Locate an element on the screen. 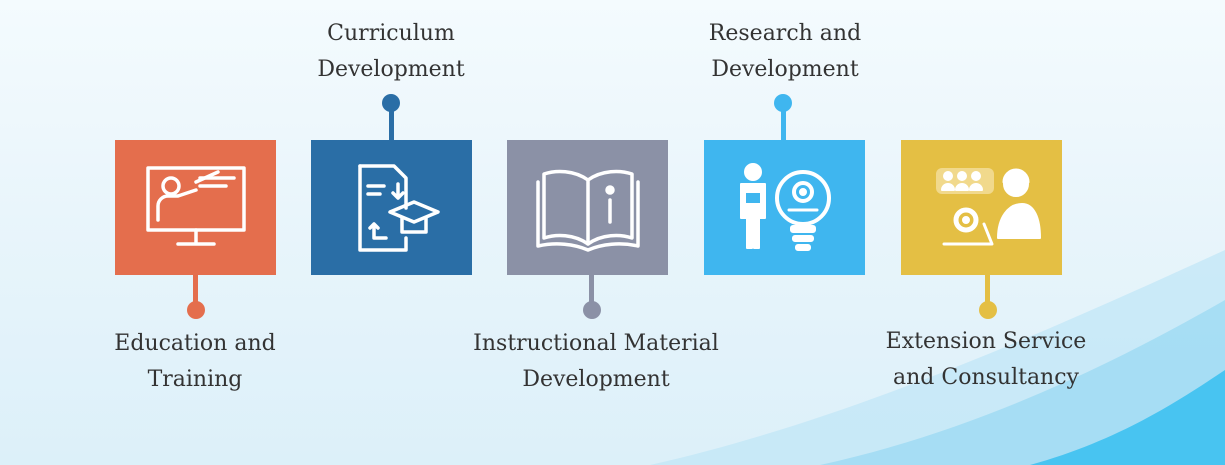  curriculum-development-card is located at coordinates (391, 207).